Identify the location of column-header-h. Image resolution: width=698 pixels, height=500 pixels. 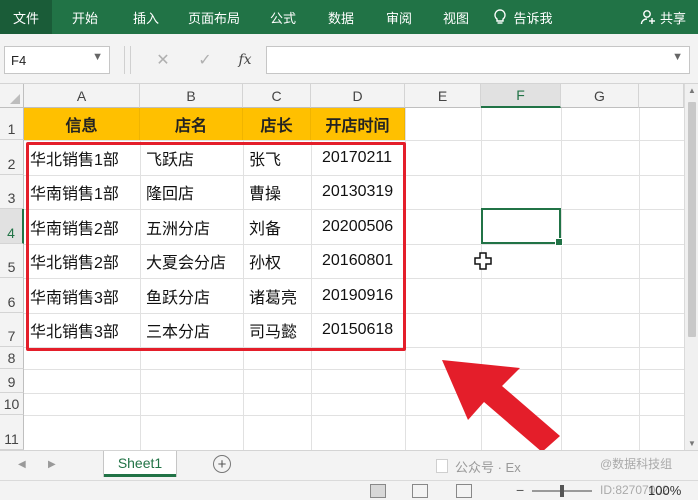
(661, 96).